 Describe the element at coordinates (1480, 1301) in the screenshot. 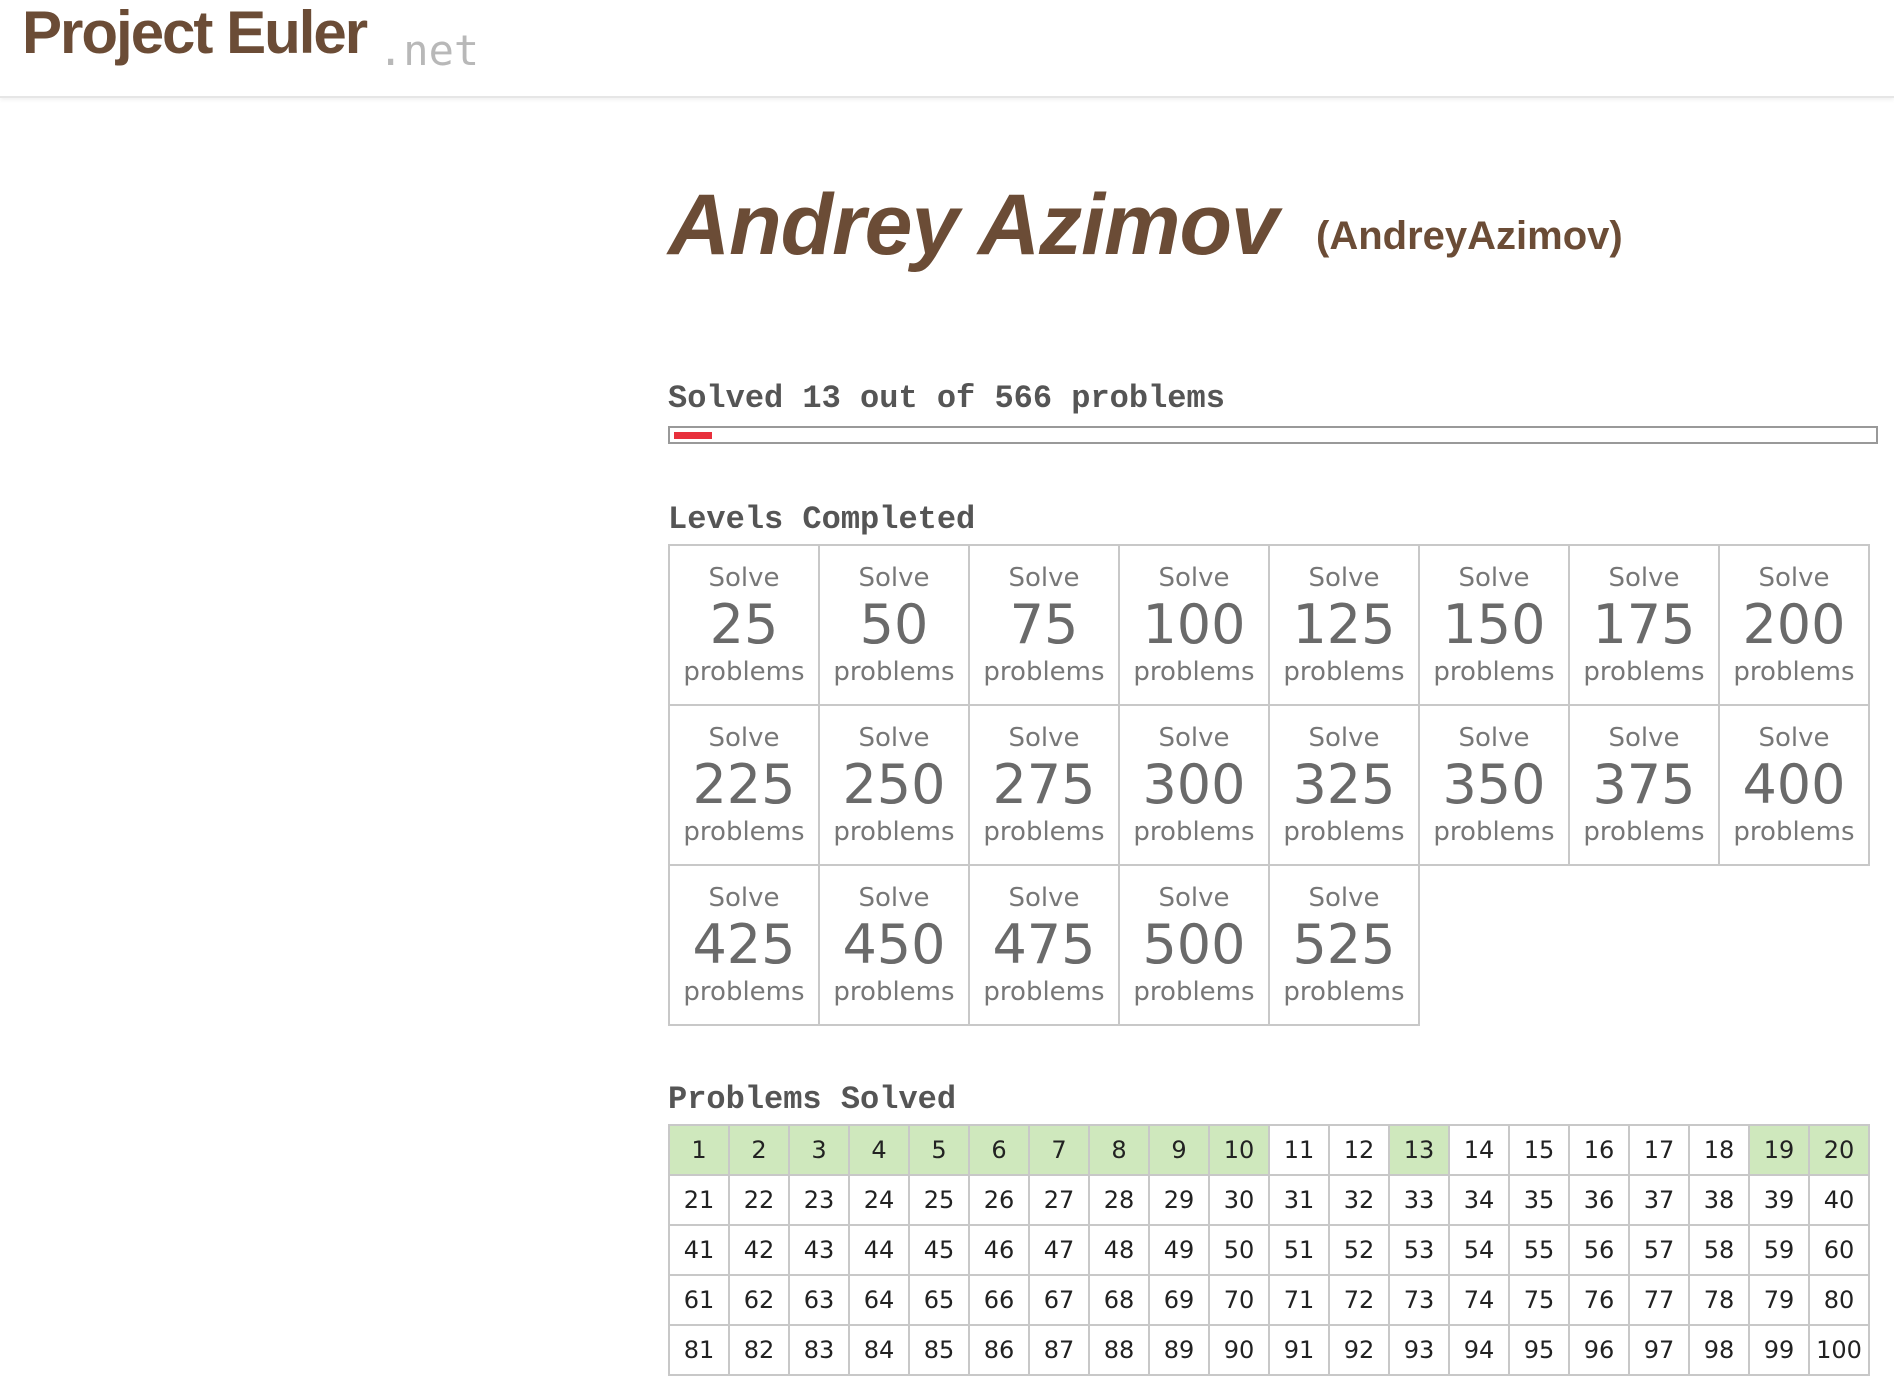

I see `problem-cell: 74` at that location.